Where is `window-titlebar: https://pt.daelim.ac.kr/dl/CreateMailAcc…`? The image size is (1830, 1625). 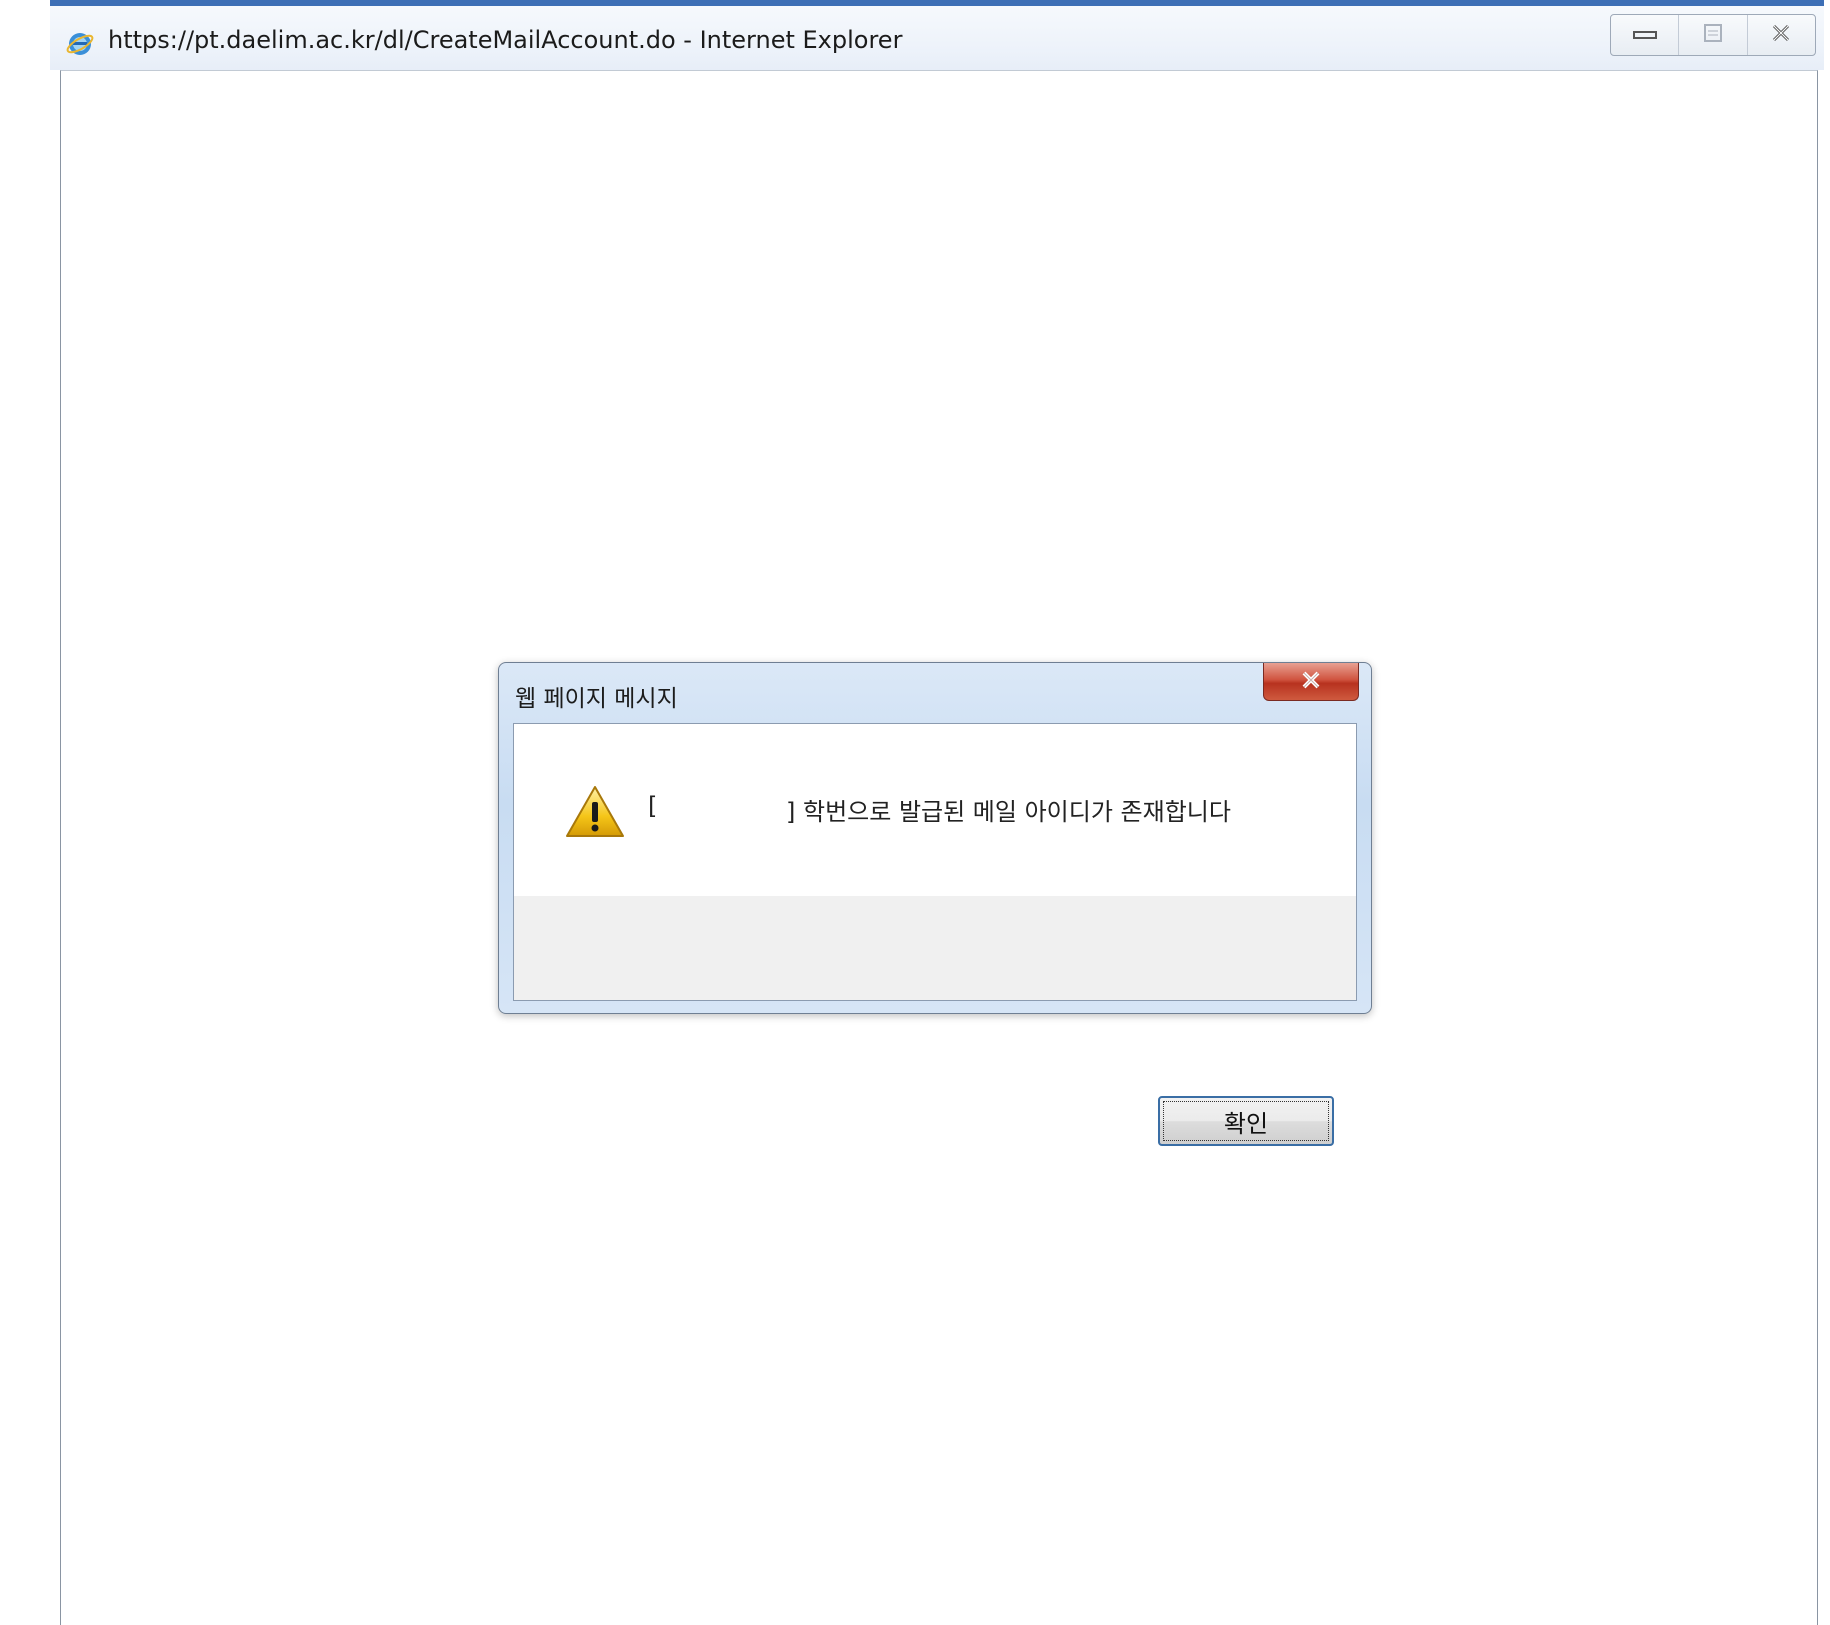 window-titlebar: https://pt.daelim.ac.kr/dl/CreateMailAcc… is located at coordinates (937, 38).